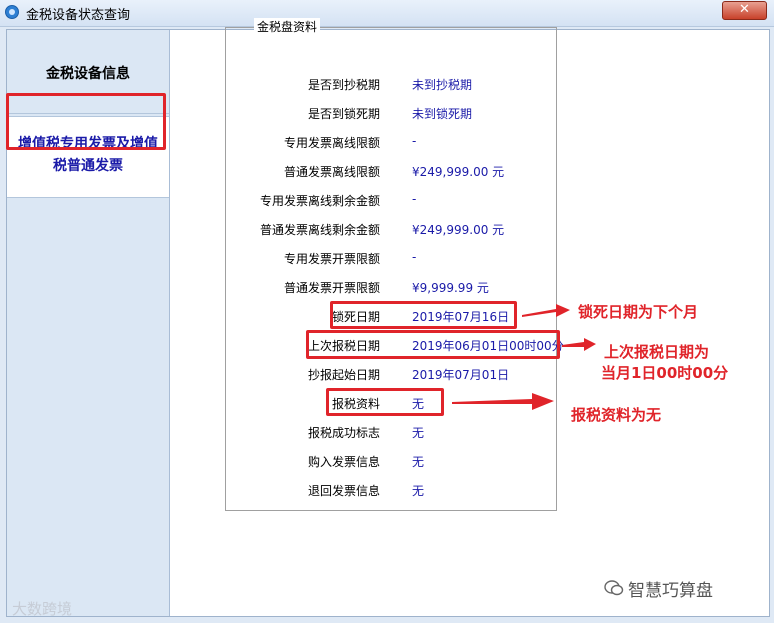 This screenshot has width=774, height=623. Describe the element at coordinates (42, 609) in the screenshot. I see `watermark-left: 大数跨境` at that location.